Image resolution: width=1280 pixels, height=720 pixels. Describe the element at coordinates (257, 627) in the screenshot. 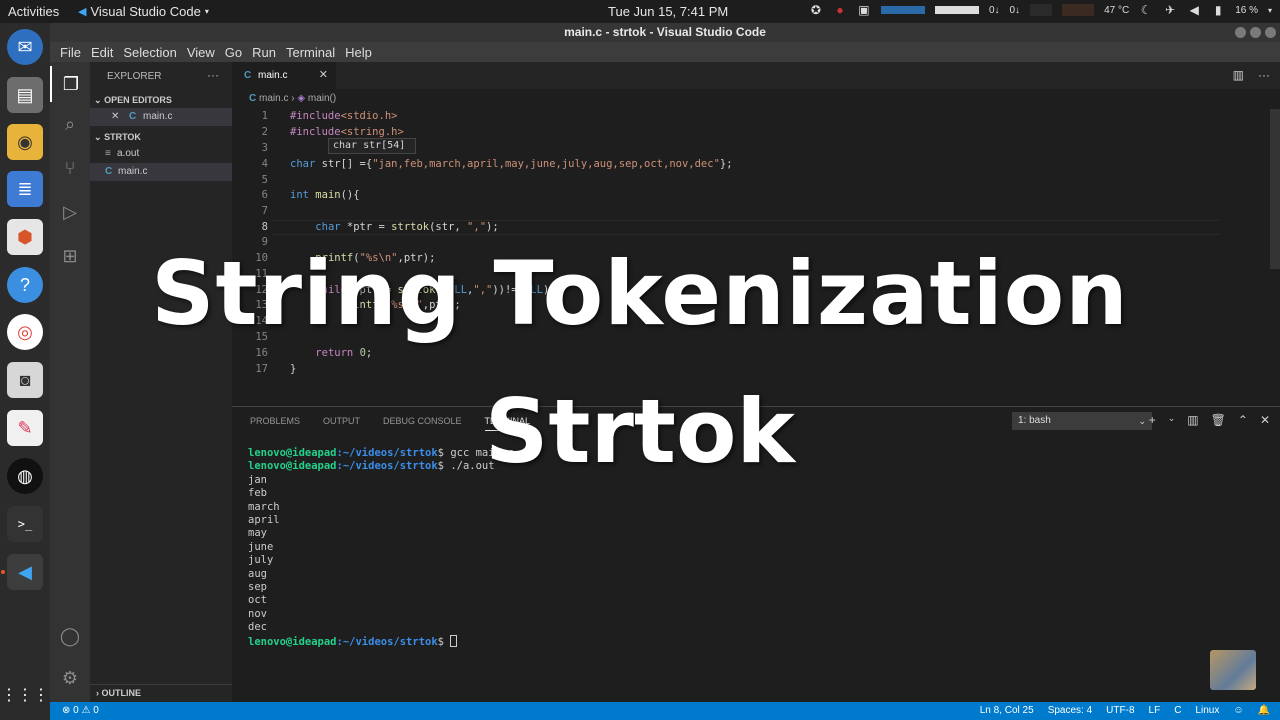

I see `terminal-line: dec` at that location.